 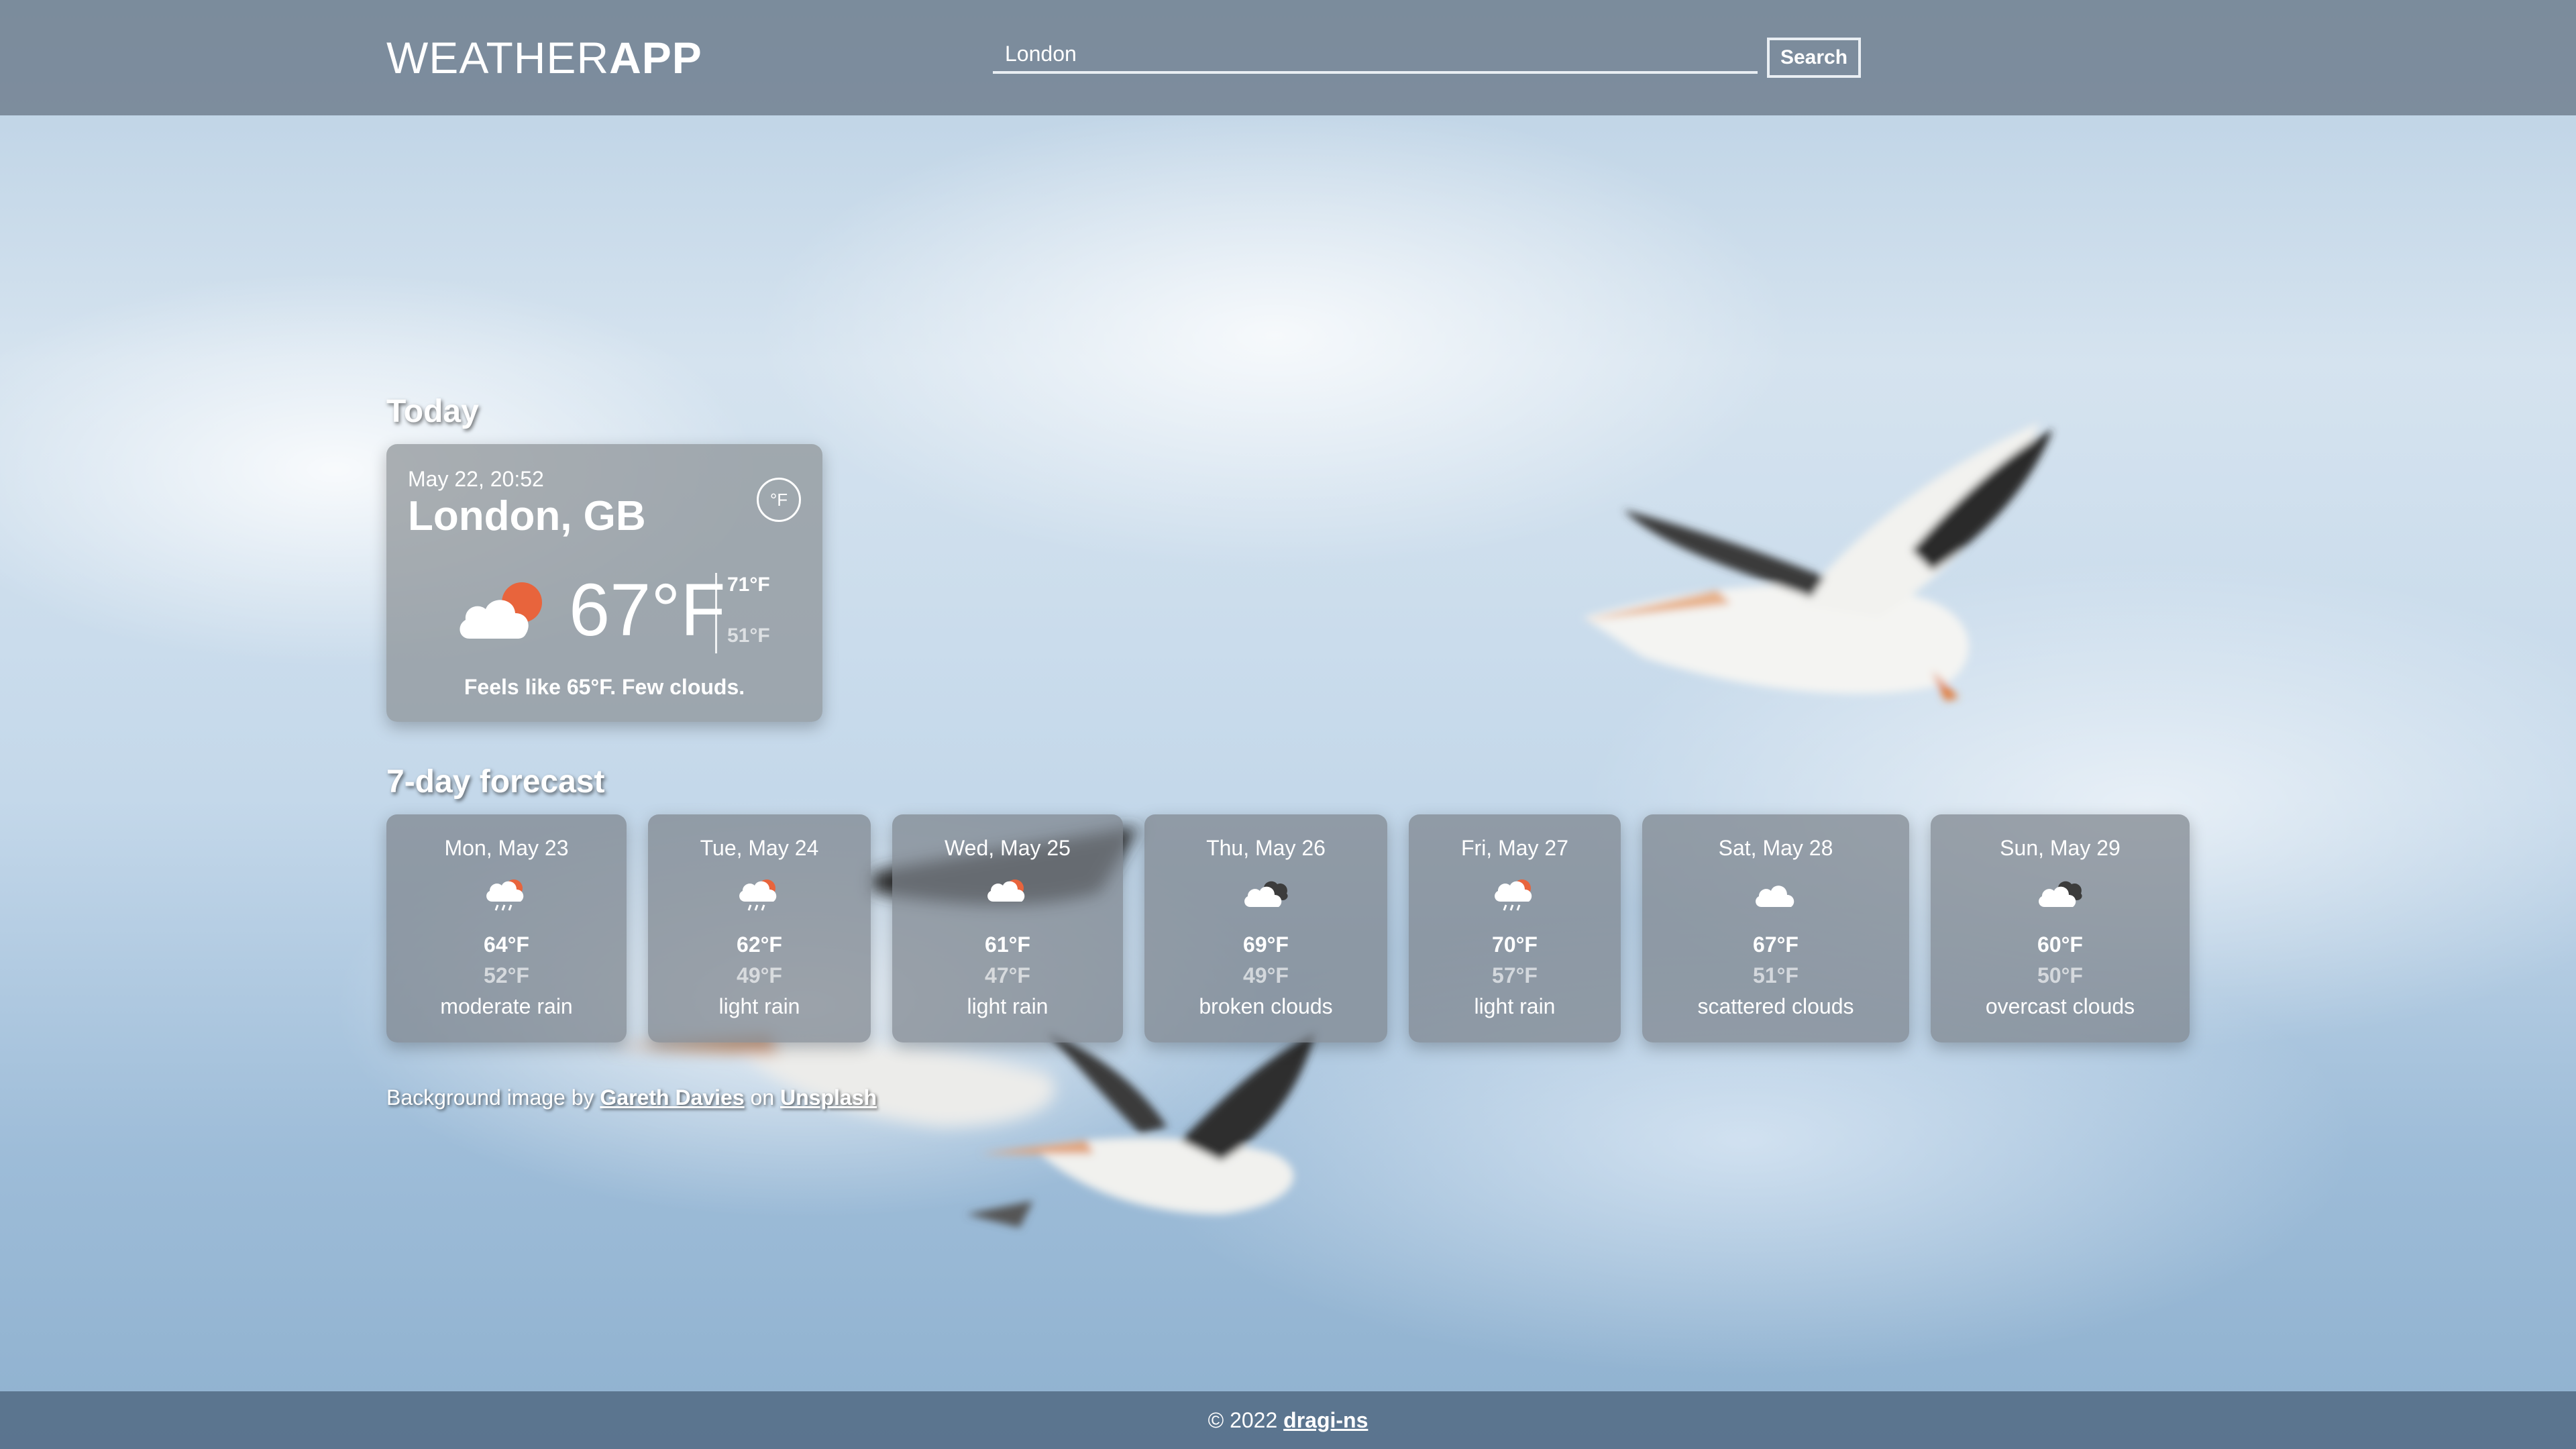 I want to click on forecast-high: 64°F, so click(x=506, y=944).